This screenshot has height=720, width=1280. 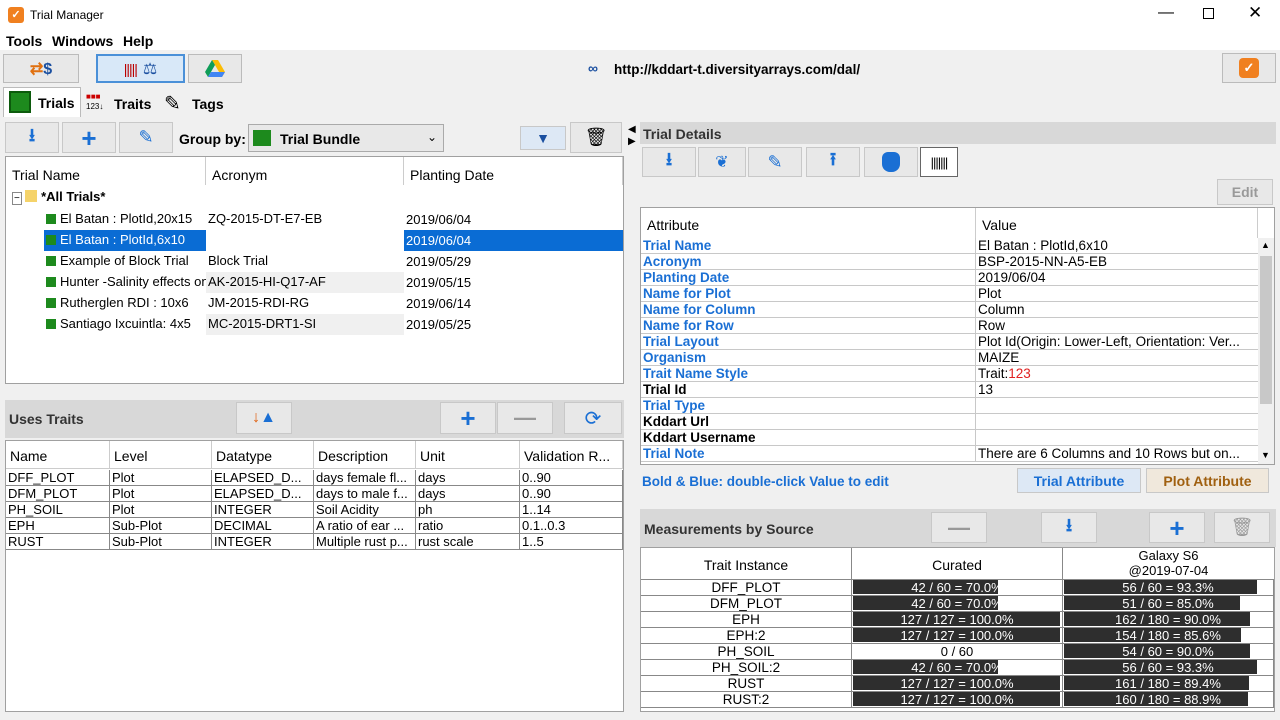 What do you see at coordinates (775, 162) in the screenshot?
I see `edit-details-button: ✎` at bounding box center [775, 162].